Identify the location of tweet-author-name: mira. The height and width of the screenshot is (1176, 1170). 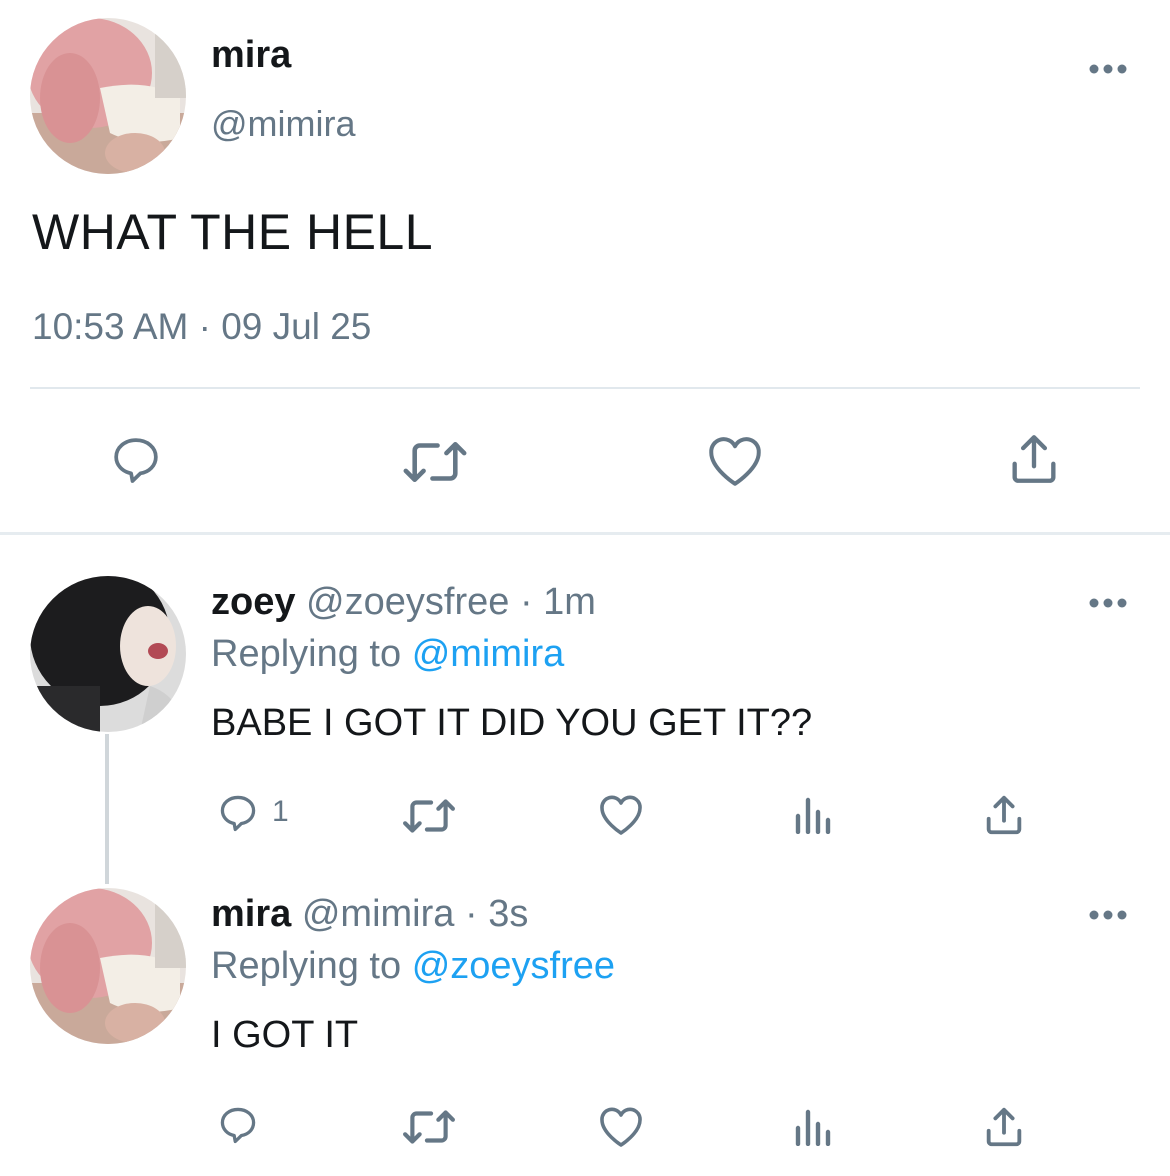
(251, 55).